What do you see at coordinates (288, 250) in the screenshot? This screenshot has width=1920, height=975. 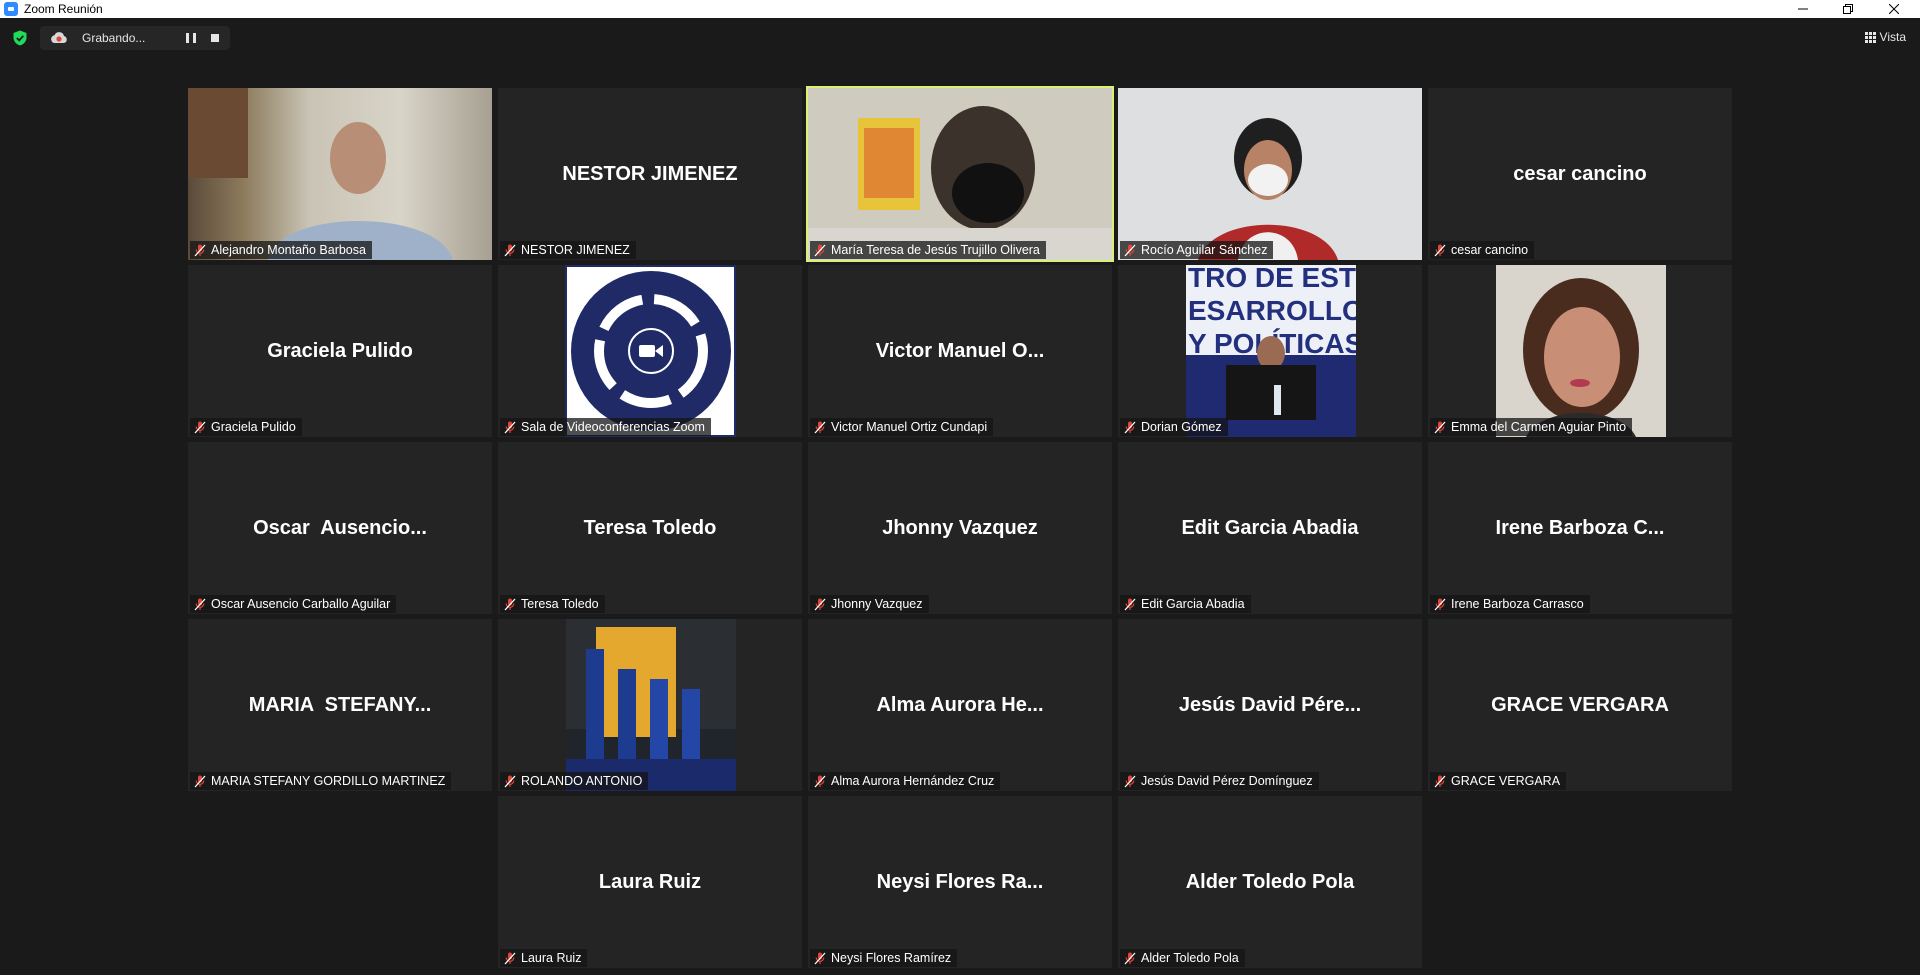 I see `participant-name: Alejandro Montaño Barbosa` at bounding box center [288, 250].